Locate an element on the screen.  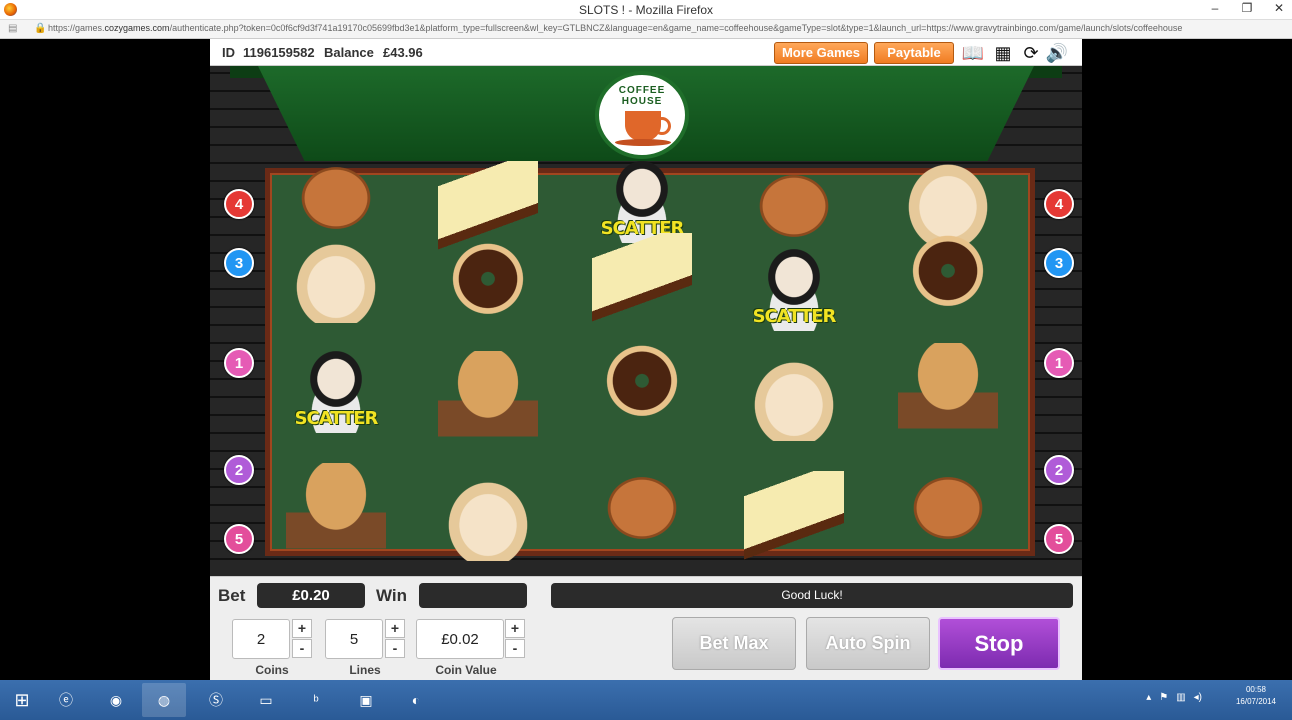
coins-label: Coins is located at coordinates (272, 670).